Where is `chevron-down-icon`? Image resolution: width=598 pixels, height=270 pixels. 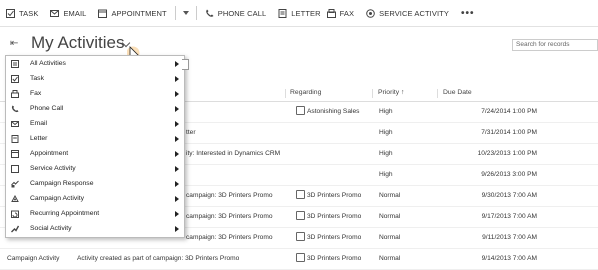
chevron-down-icon is located at coordinates (185, 13).